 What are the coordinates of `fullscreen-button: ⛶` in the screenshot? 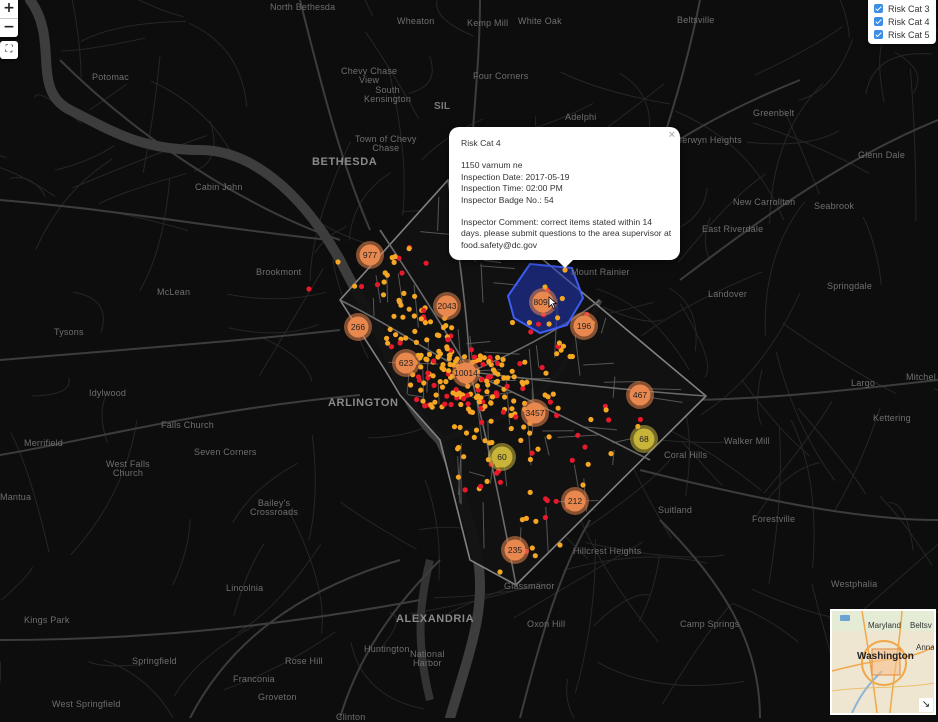 It's located at (9, 50).